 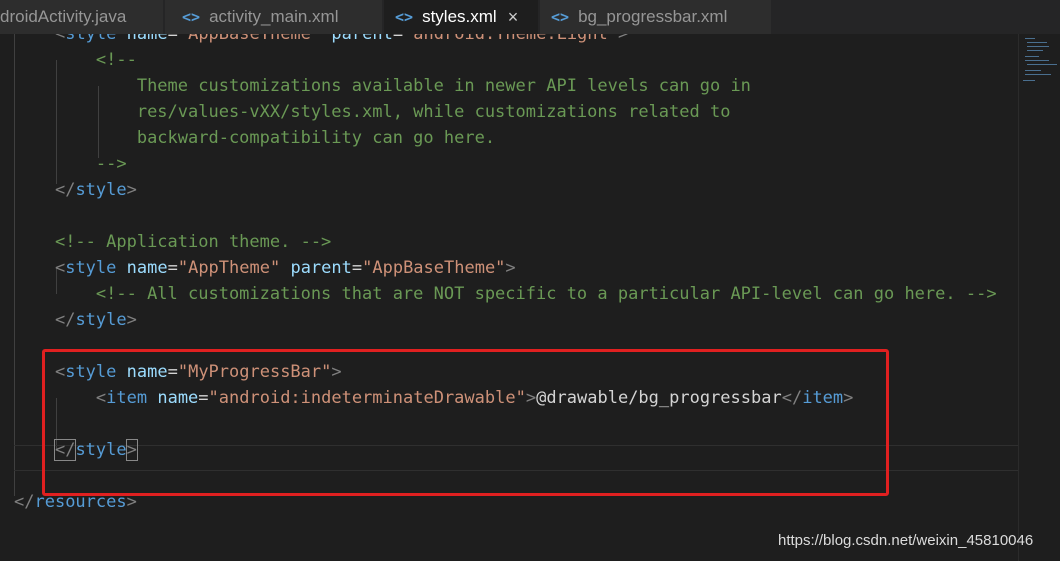 I want to click on tab-label: styles.xml, so click(x=459, y=16).